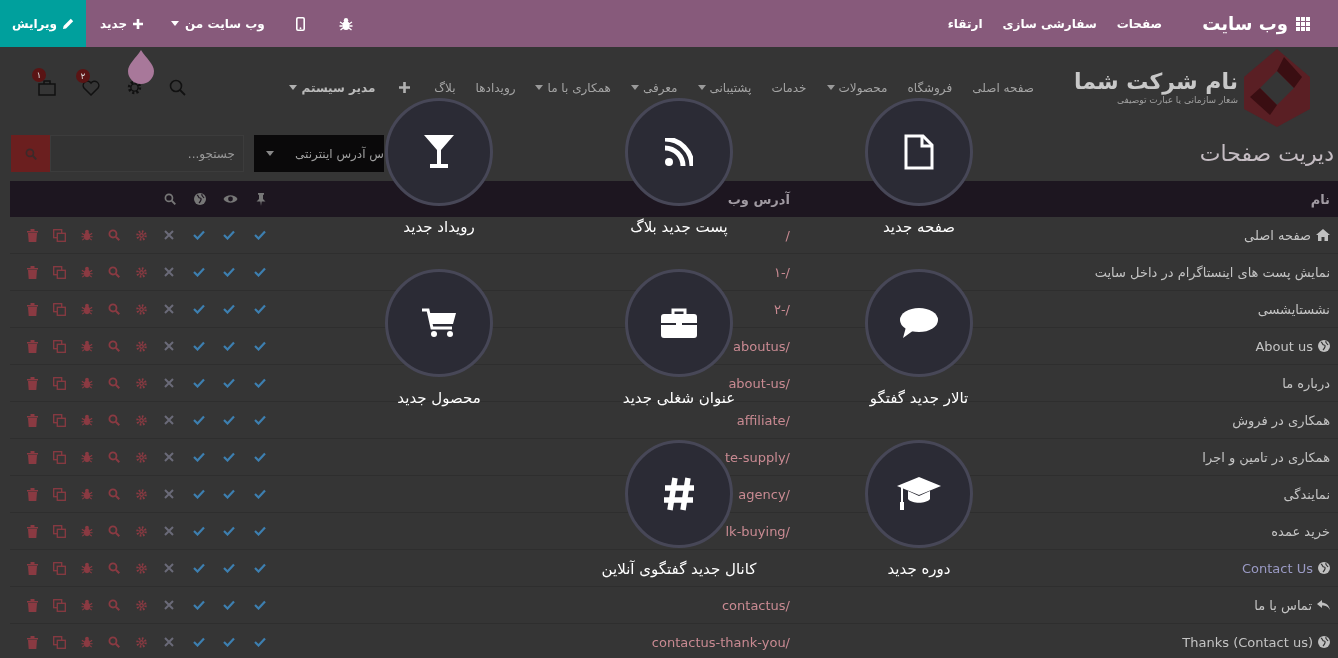 This screenshot has width=1338, height=658. I want to click on page-name: نشستایشسی, so click(1293, 309).